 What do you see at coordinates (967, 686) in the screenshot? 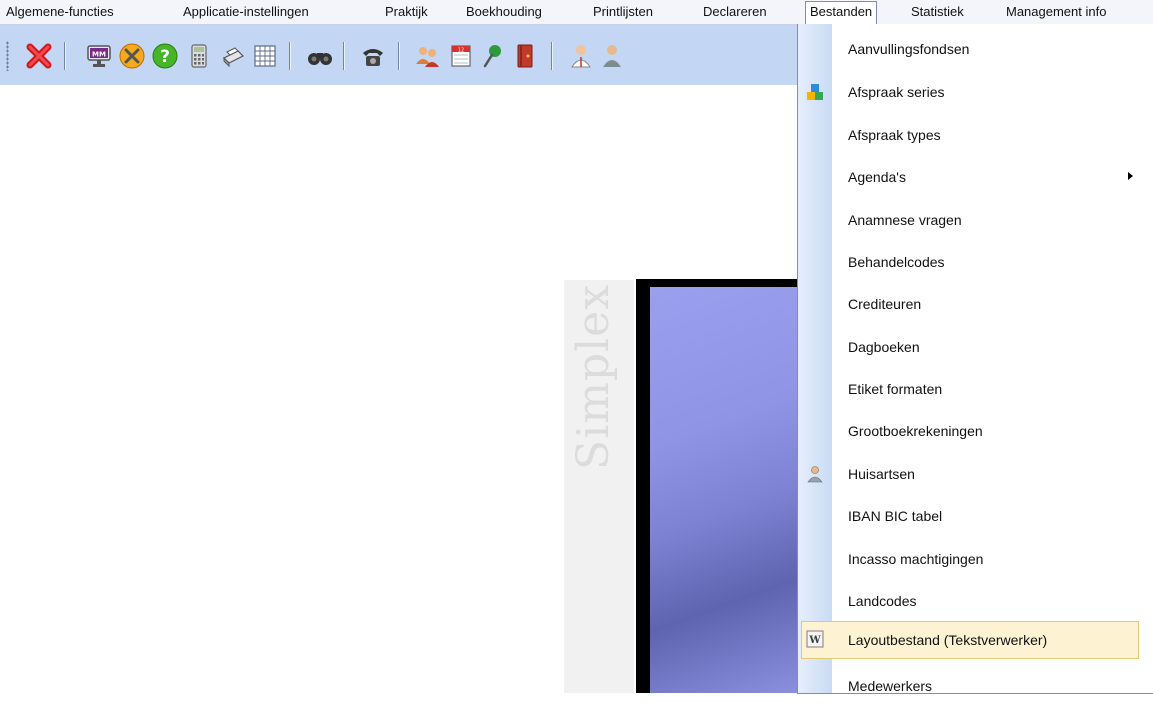
I see `menu-item-medewerkers: Medewerkers` at bounding box center [967, 686].